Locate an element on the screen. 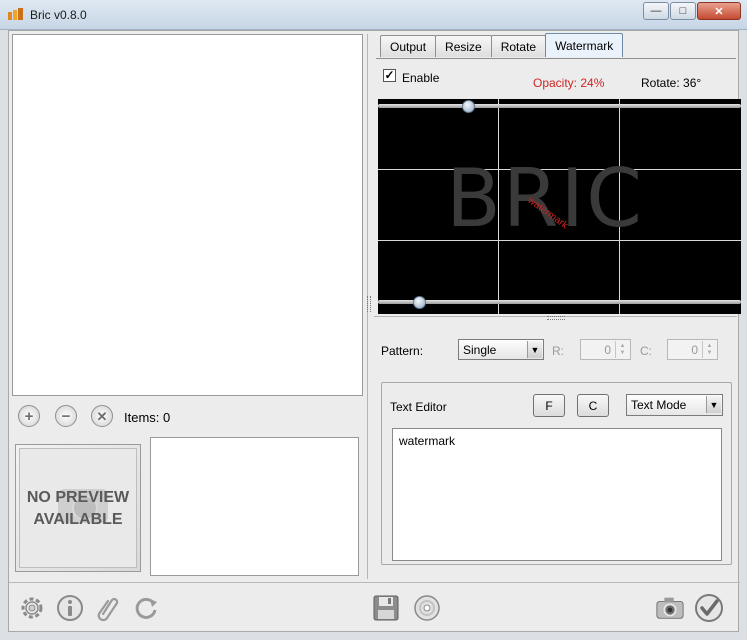  maximize-button: □ is located at coordinates (683, 11).